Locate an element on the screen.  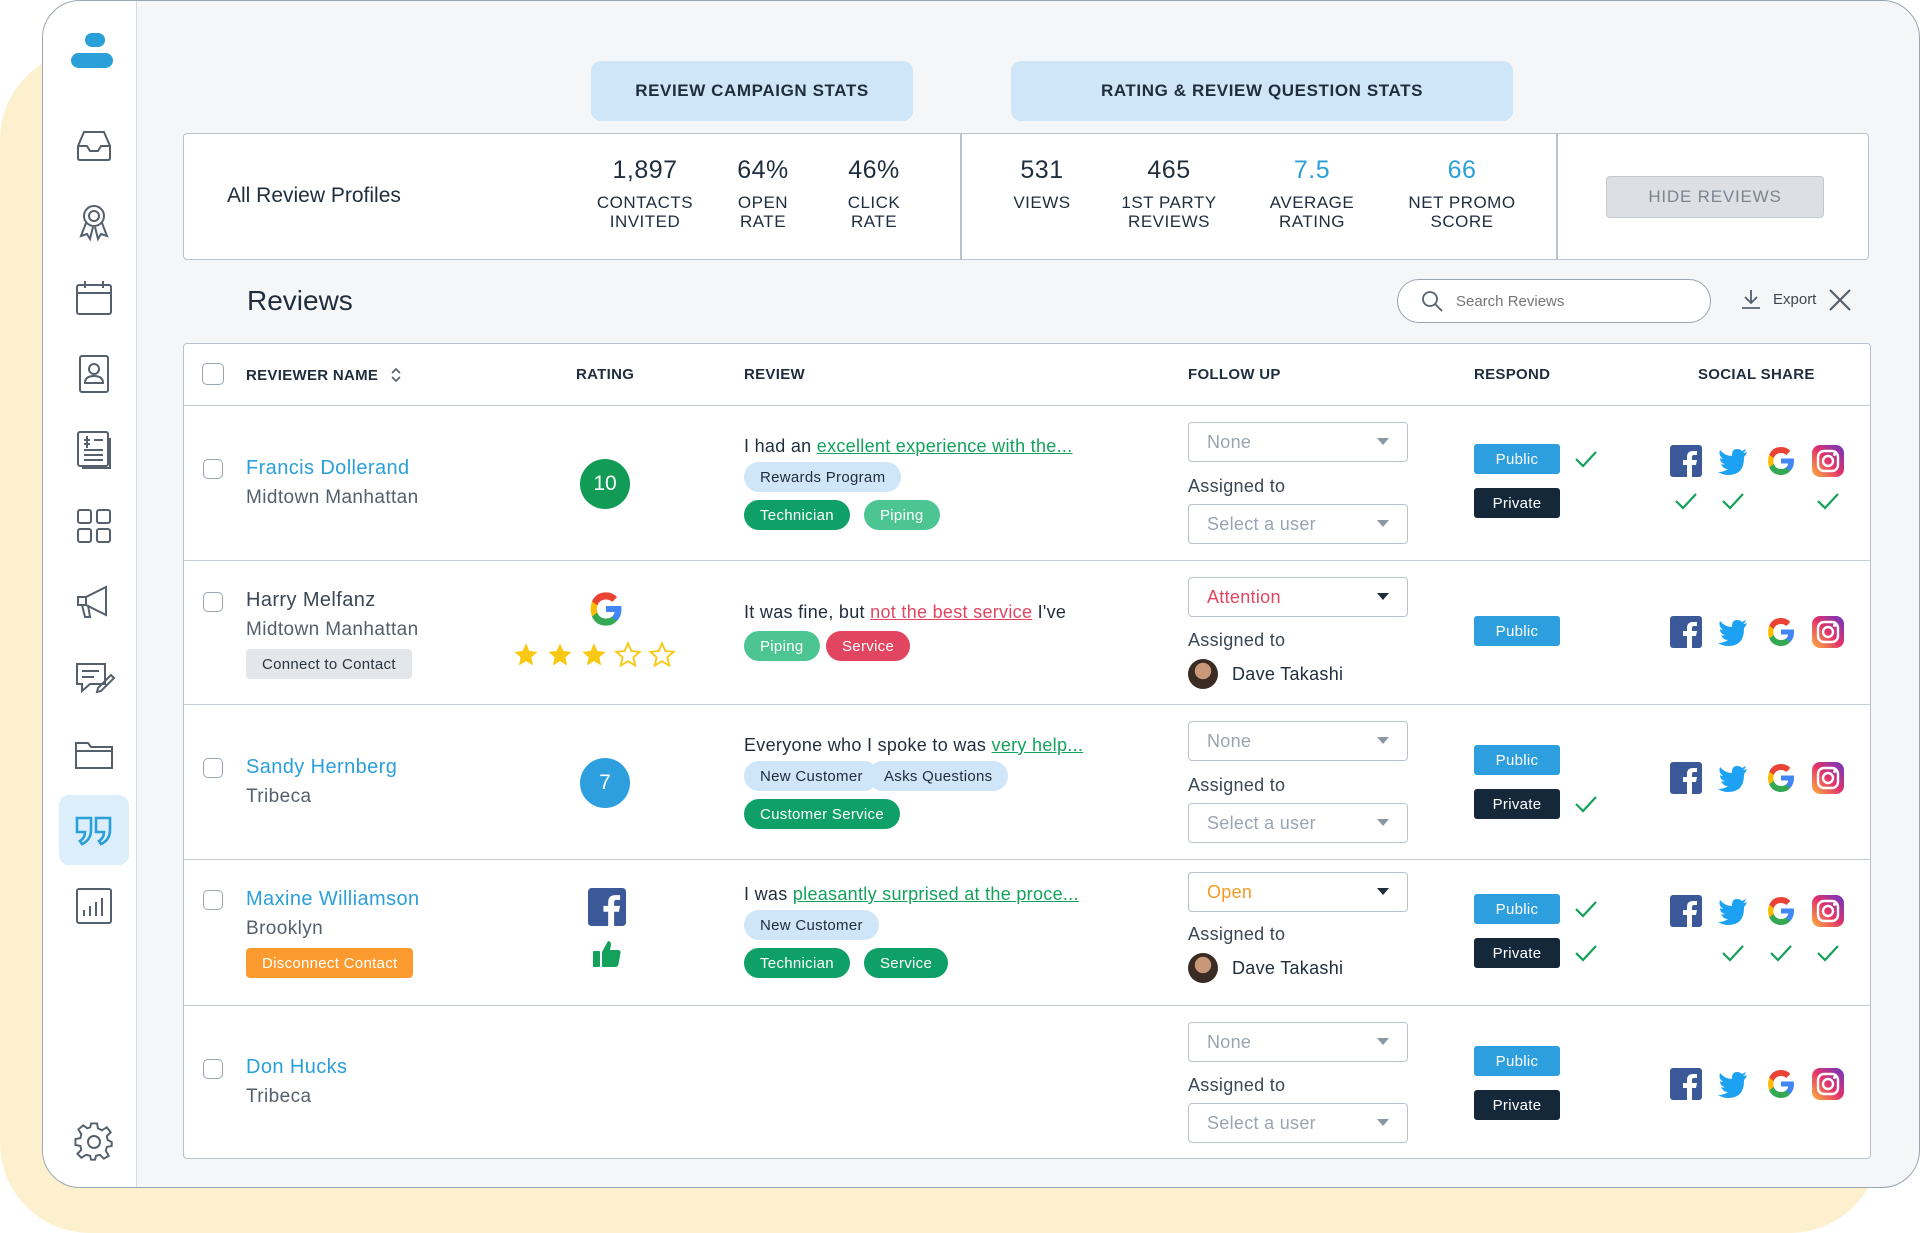
disconnect-contact-button: Disconnect Contact is located at coordinates (330, 963).